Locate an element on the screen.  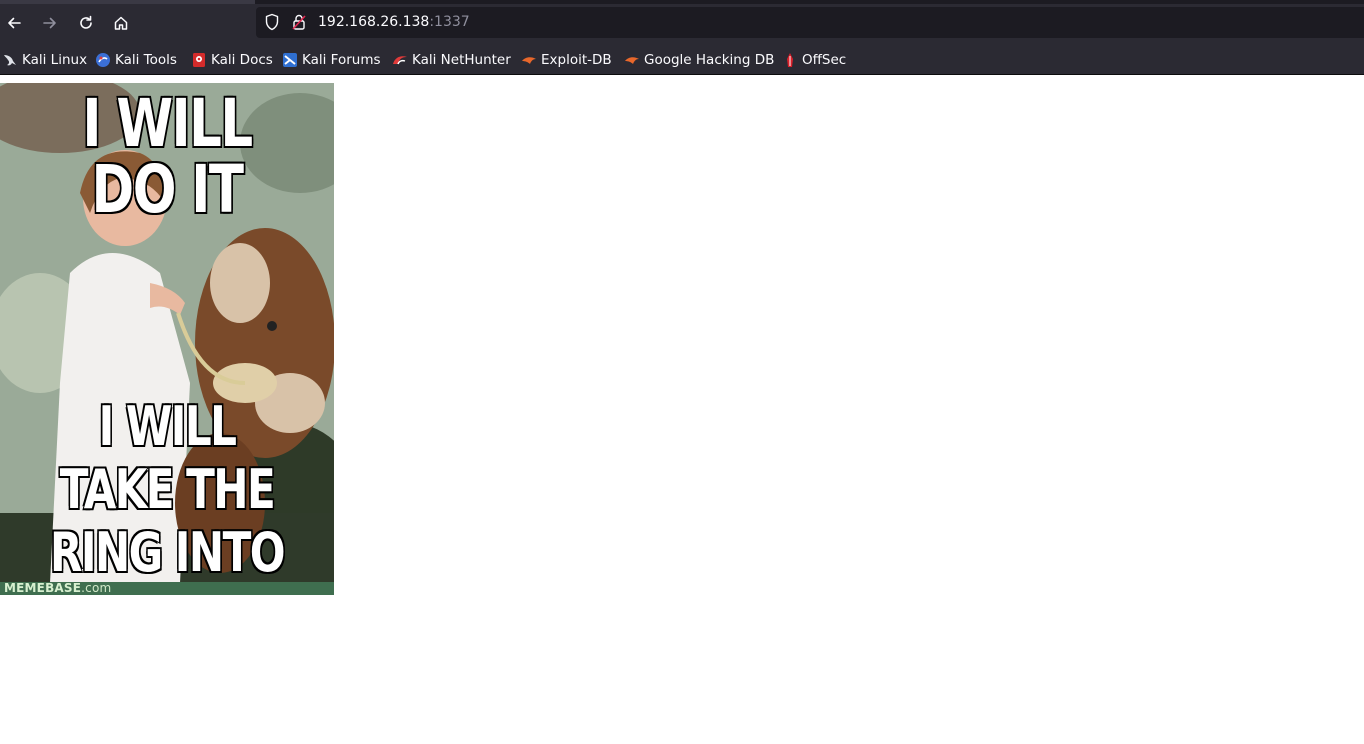
back-button is located at coordinates (14, 23).